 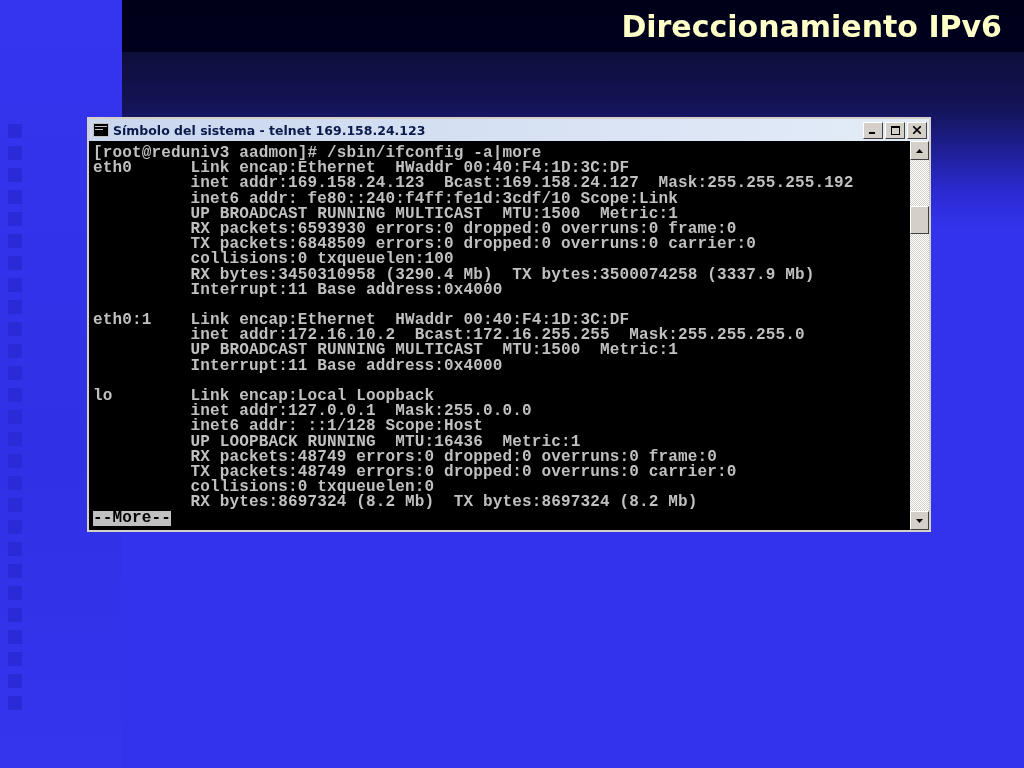 What do you see at coordinates (321, 260) in the screenshot?
I see `output-line: collisions:0 txqueuelen:100` at bounding box center [321, 260].